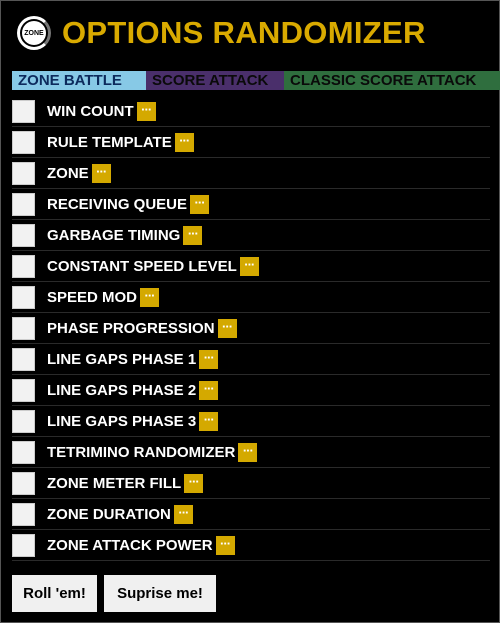 The image size is (500, 623). Describe the element at coordinates (251, 545) in the screenshot. I see `option-row-zone-attack-power: ZONE ATTACK POWER ···` at that location.